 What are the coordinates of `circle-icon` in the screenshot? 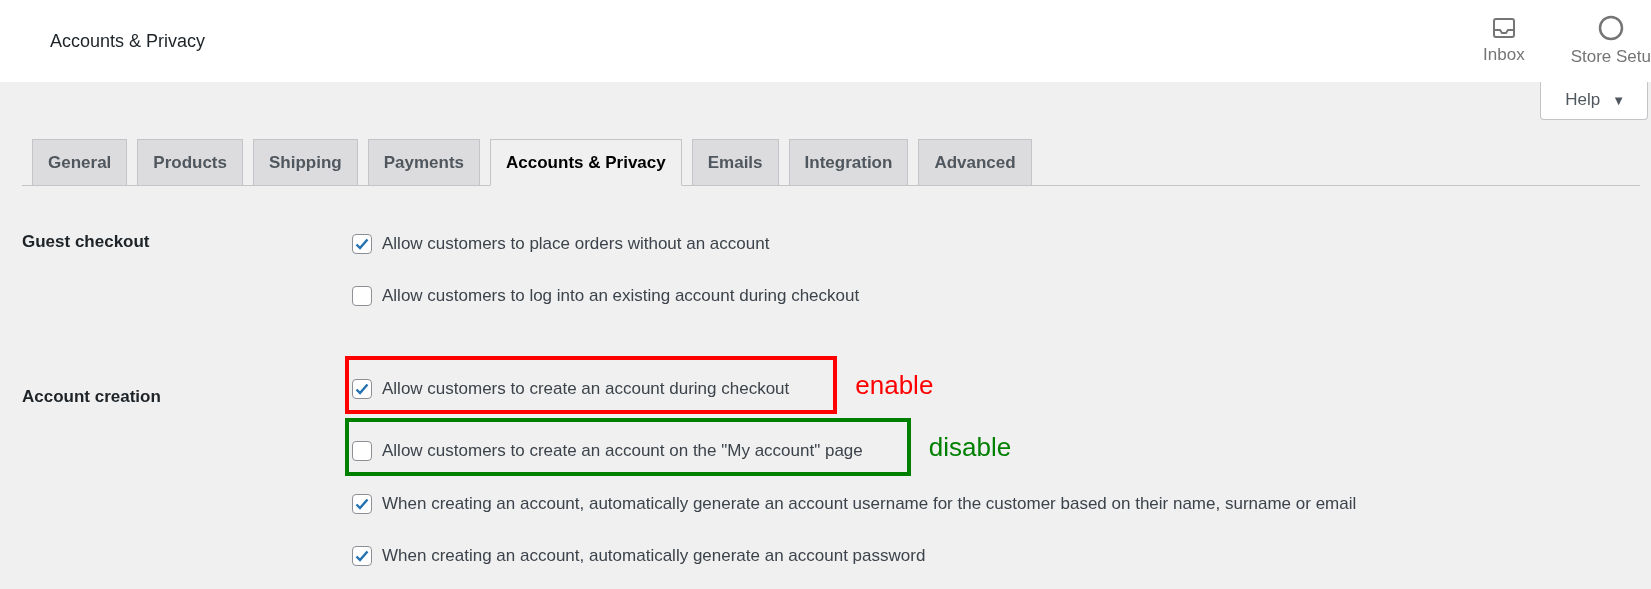 It's located at (1610, 28).